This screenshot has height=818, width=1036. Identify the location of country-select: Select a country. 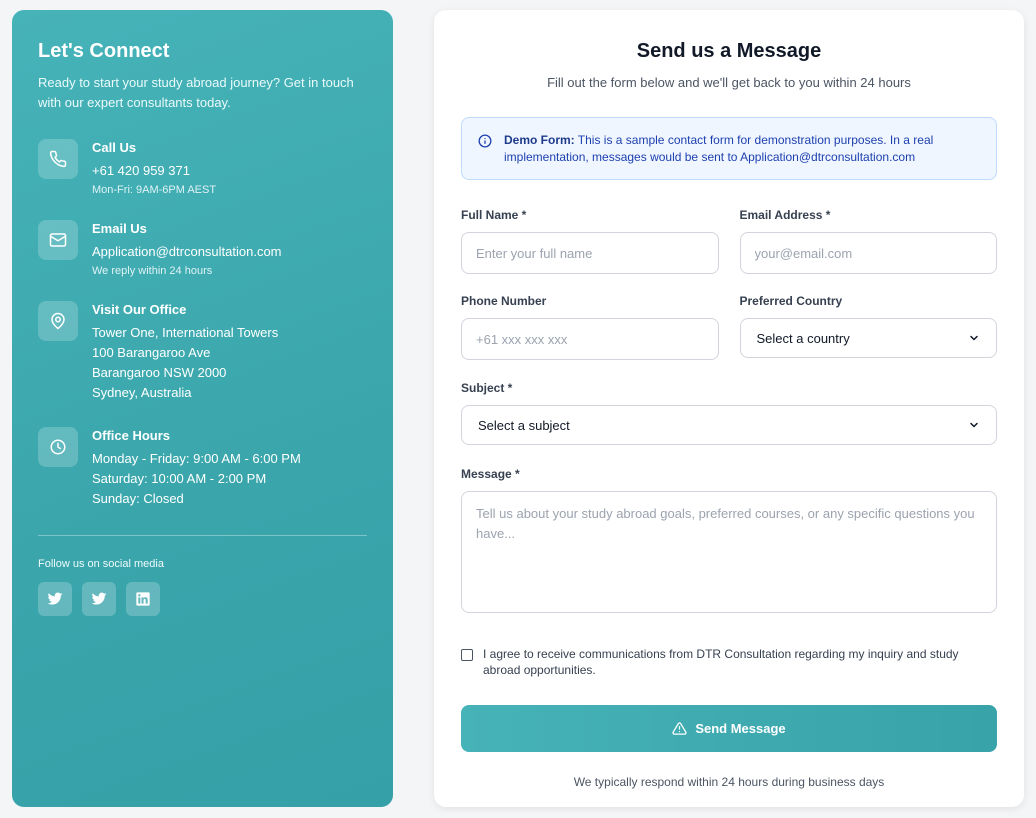
(868, 338).